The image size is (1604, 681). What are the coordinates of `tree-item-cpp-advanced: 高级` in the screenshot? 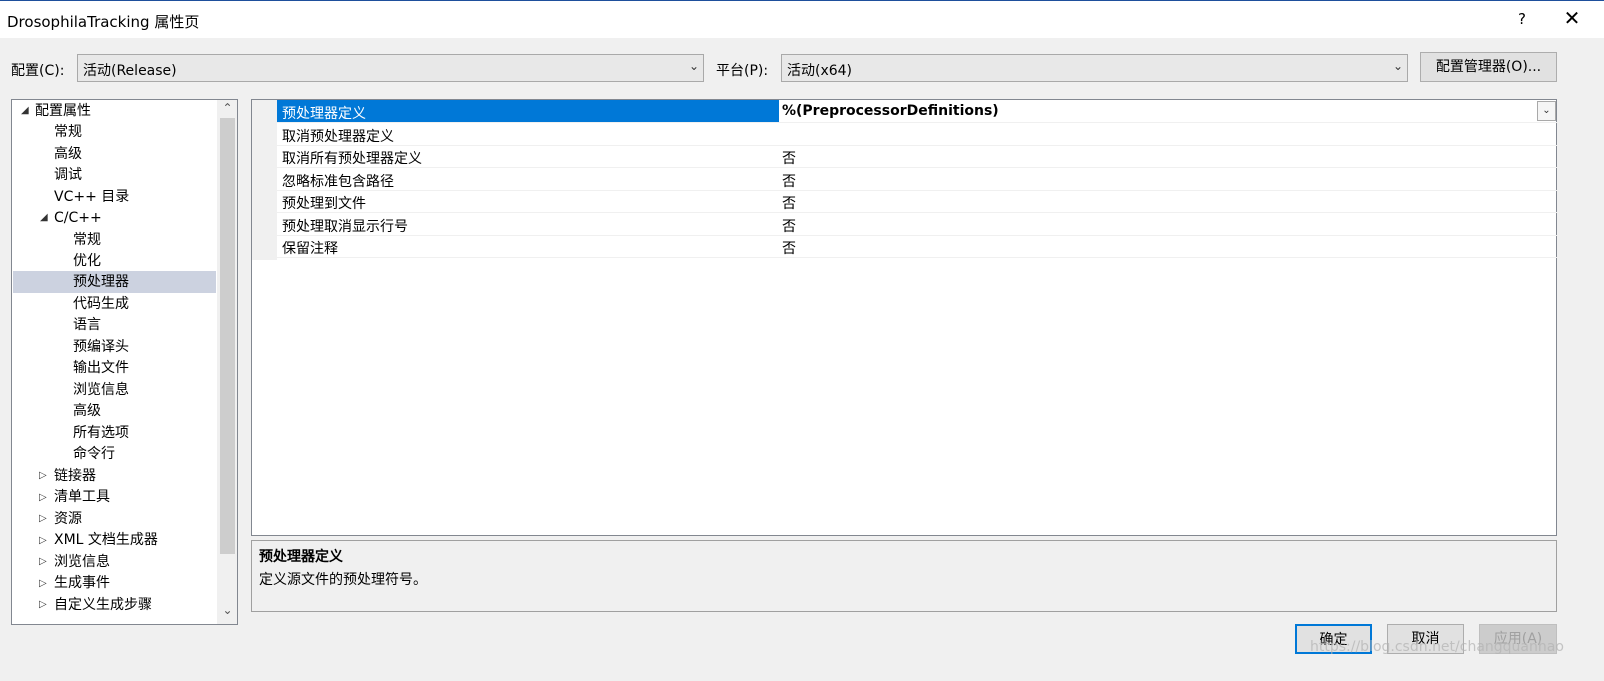 It's located at (87, 411).